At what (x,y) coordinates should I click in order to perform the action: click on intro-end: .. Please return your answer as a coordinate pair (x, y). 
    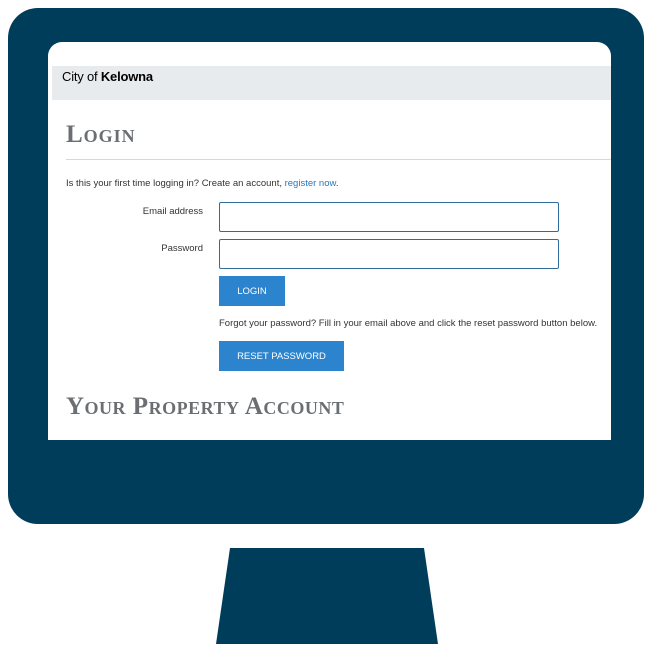
    Looking at the image, I should click on (337, 183).